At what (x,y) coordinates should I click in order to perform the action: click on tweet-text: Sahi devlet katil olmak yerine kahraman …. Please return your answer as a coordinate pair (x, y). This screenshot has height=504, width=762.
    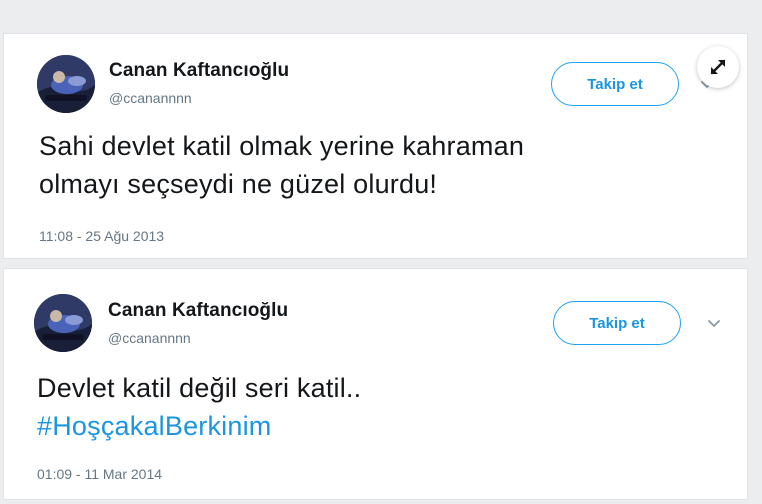
    Looking at the image, I should click on (281, 165).